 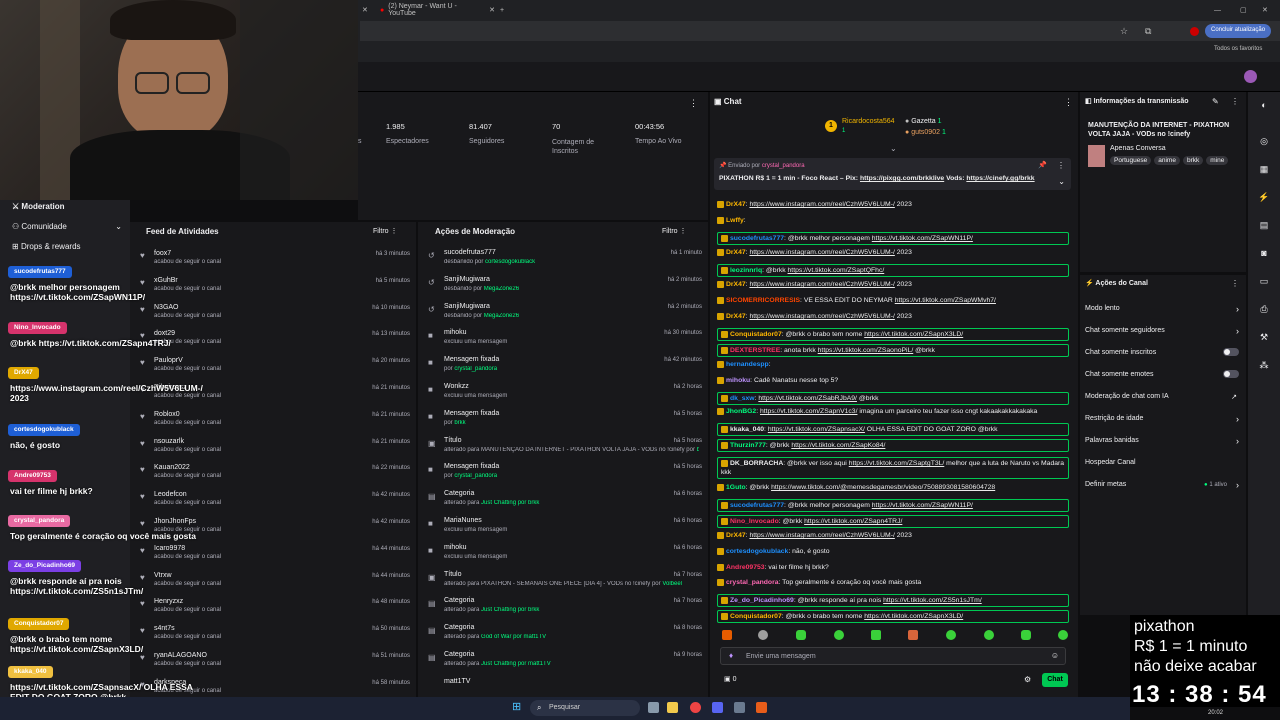 I want to click on chat-link: https://vt.tiktok.com/ZSaonoPiL/, so click(x=866, y=350).